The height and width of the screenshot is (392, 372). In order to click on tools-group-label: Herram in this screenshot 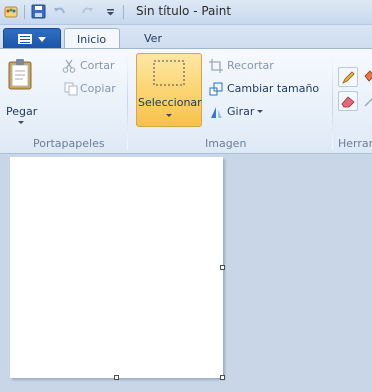, I will do `click(355, 143)`.